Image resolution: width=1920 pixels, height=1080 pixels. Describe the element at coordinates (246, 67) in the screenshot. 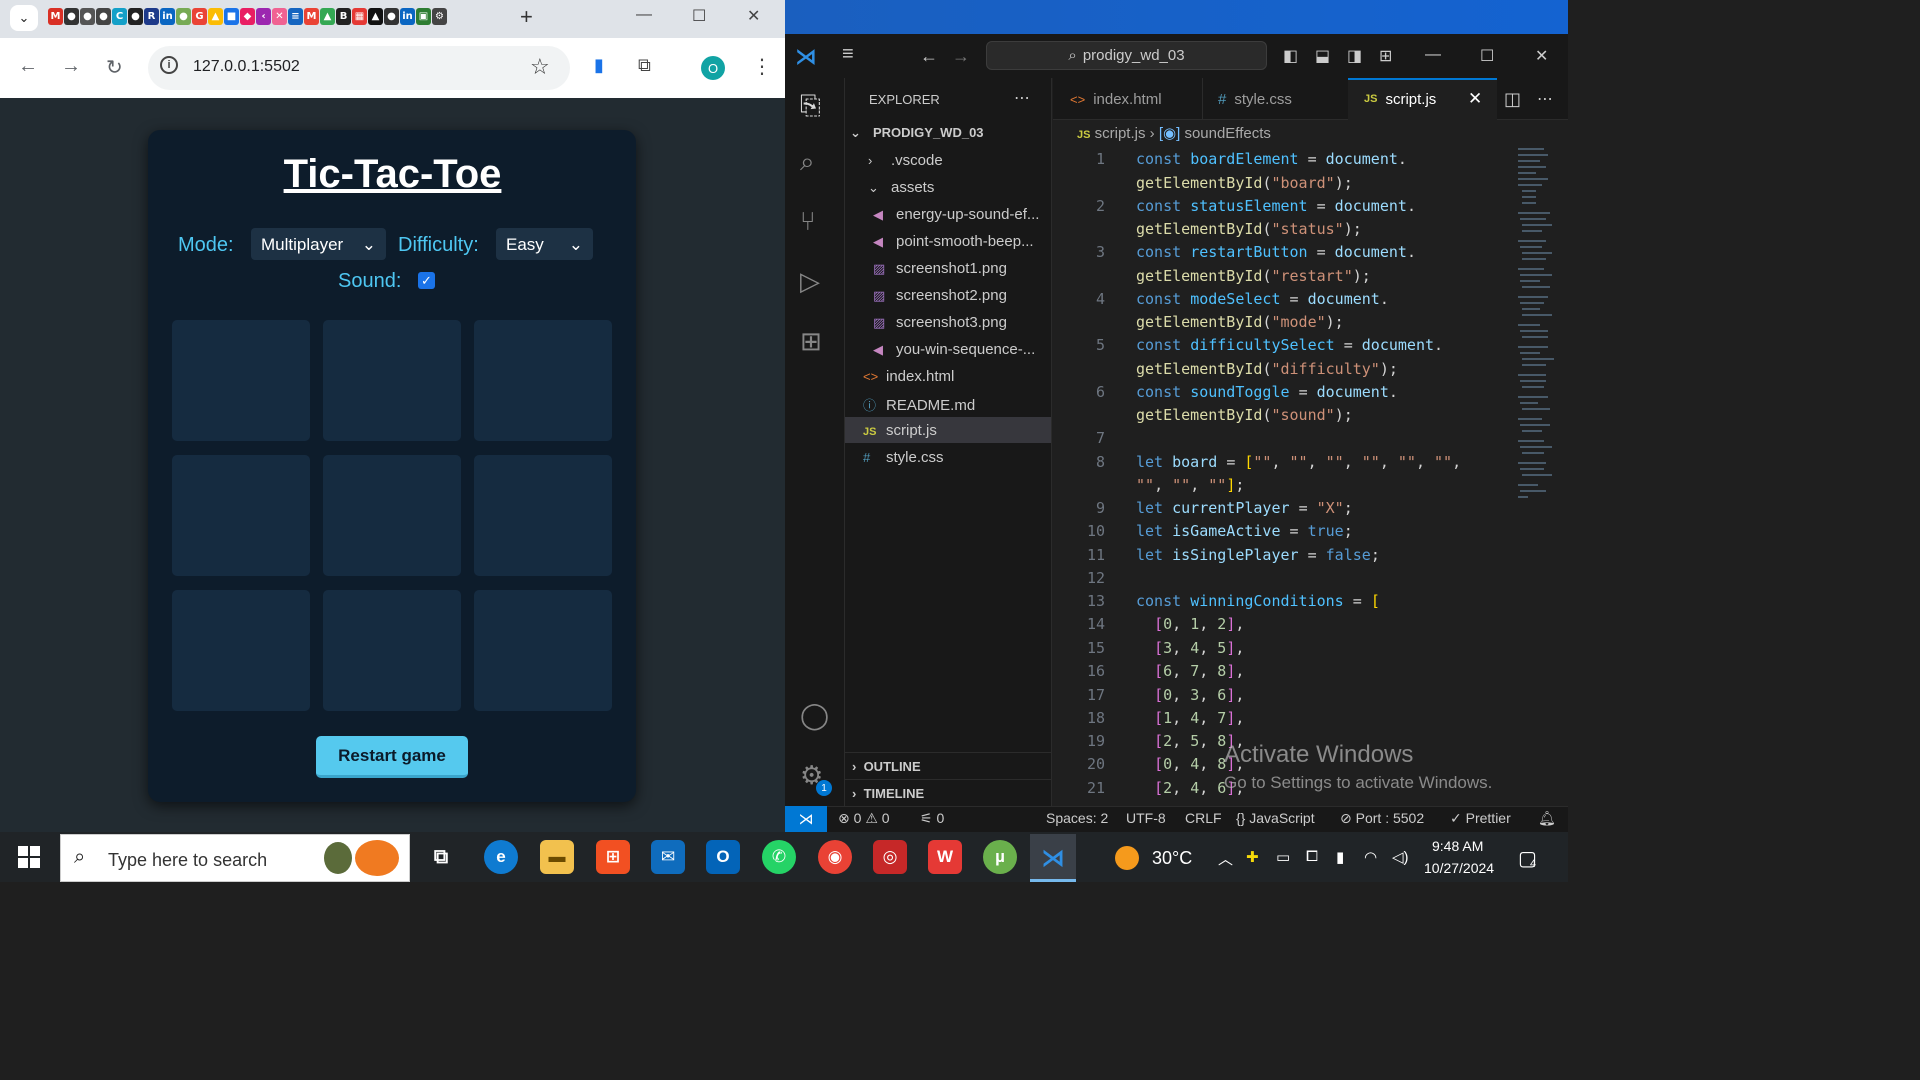

I see `url-text: 127.0.0.1:5502` at that location.